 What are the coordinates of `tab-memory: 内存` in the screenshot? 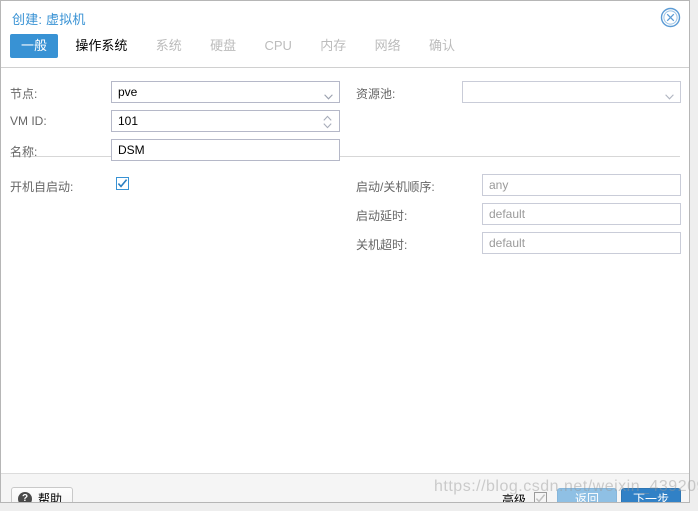 It's located at (333, 46).